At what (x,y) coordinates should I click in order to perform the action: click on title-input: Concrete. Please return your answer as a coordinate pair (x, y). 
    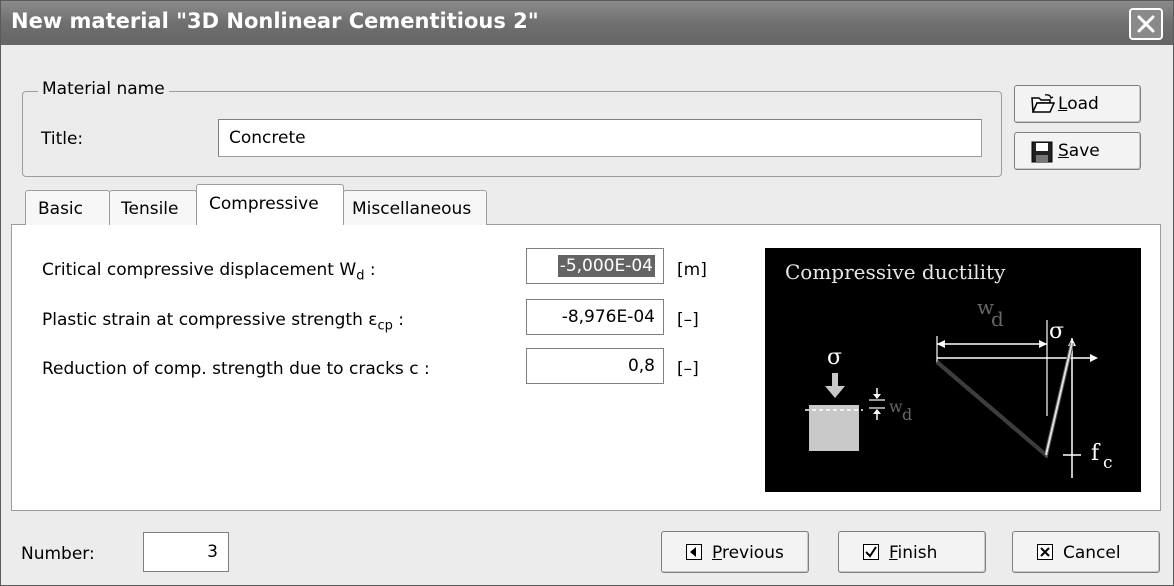
    Looking at the image, I should click on (600, 138).